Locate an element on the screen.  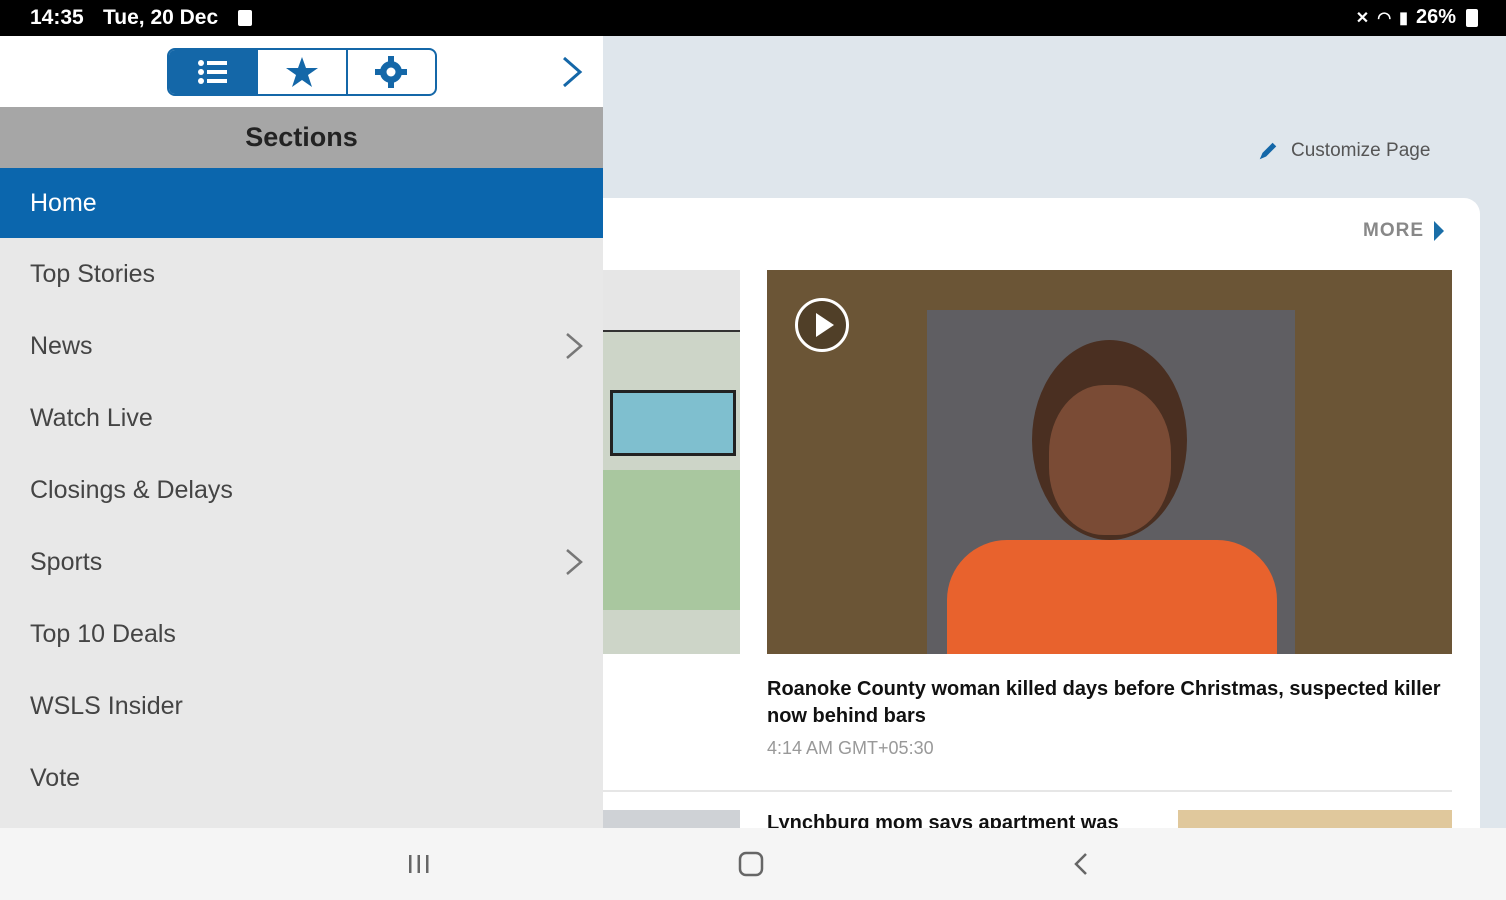
home-circle-icon is located at coordinates (751, 864).